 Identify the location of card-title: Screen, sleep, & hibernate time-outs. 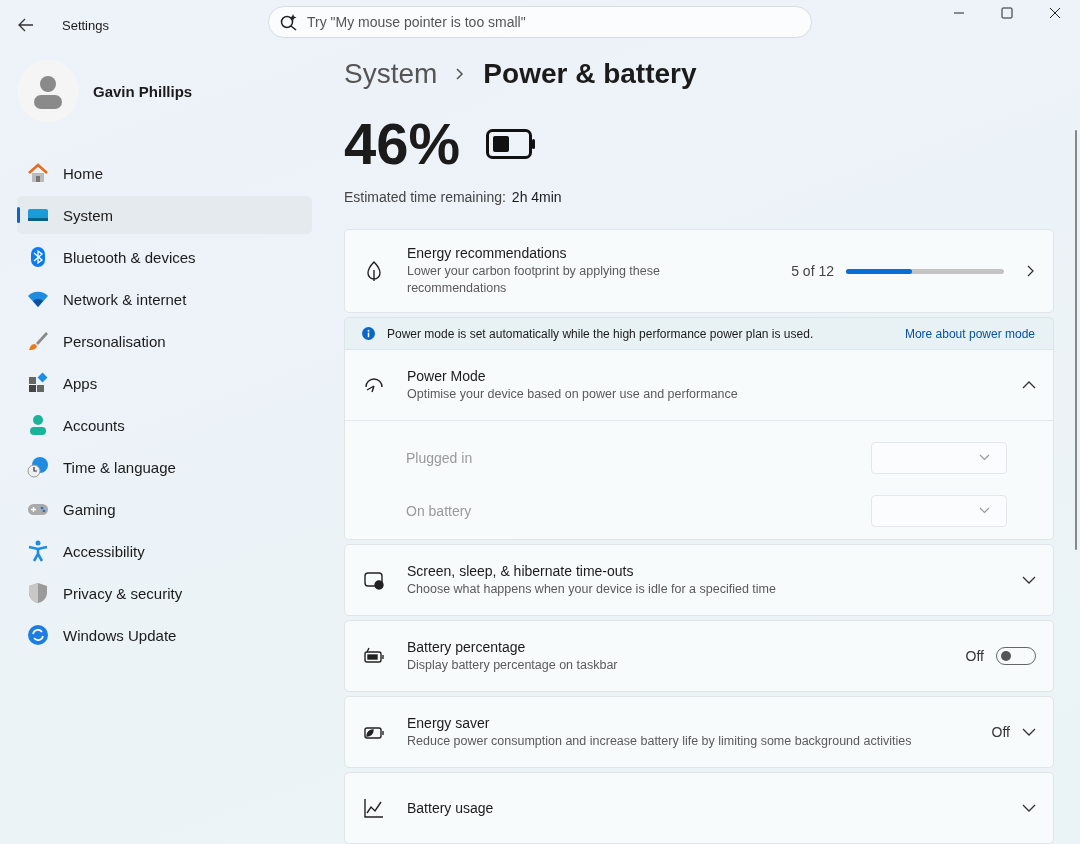
(521, 570).